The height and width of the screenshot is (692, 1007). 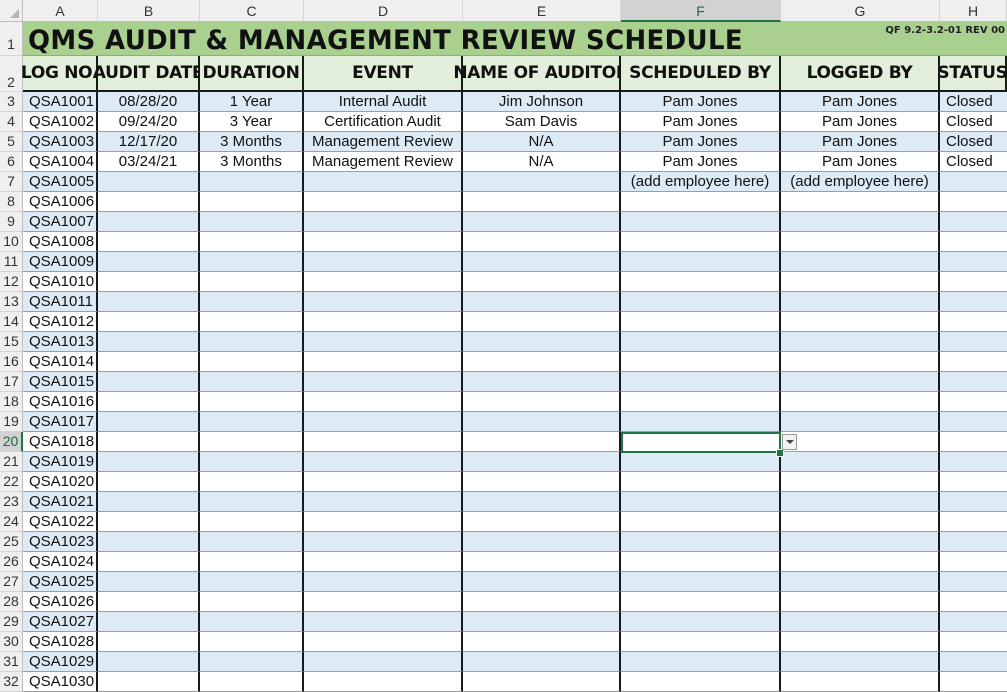 What do you see at coordinates (60, 142) in the screenshot?
I see `log-no-cell: QSA1003` at bounding box center [60, 142].